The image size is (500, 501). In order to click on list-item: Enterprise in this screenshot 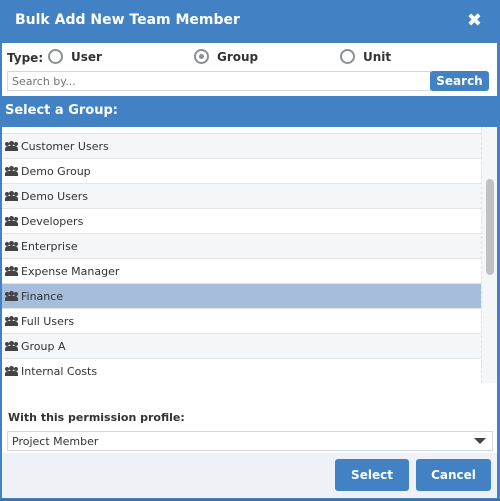, I will do `click(241, 246)`.